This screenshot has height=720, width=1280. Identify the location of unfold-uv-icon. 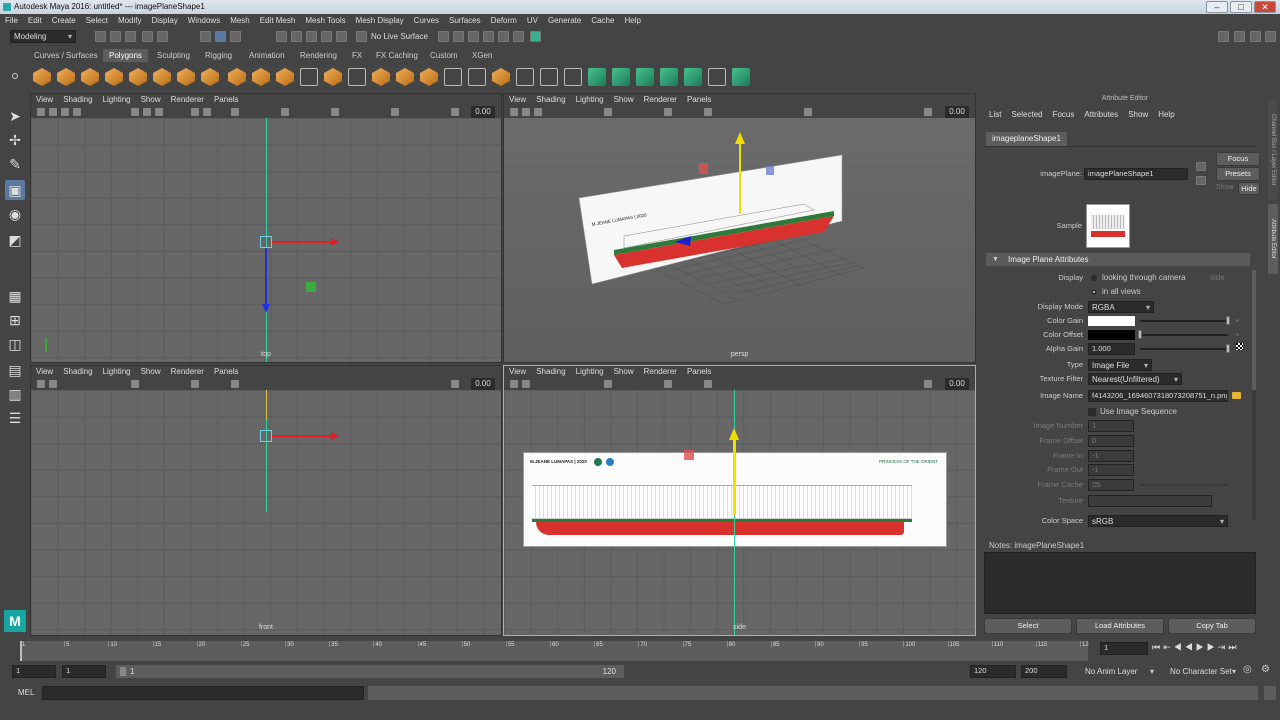
(741, 77).